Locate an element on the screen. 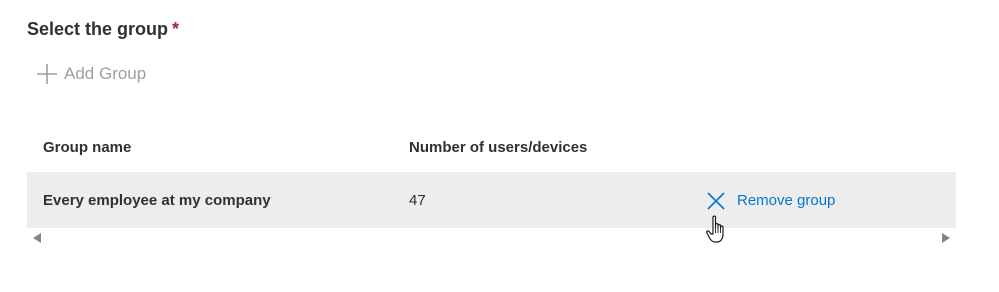 This screenshot has width=999, height=292. remove-group-label: Remove group is located at coordinates (786, 200).